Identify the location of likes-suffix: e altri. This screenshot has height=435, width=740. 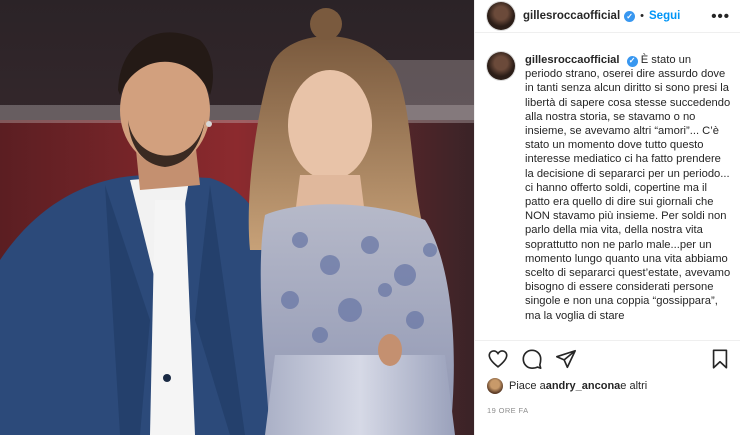
(633, 386).